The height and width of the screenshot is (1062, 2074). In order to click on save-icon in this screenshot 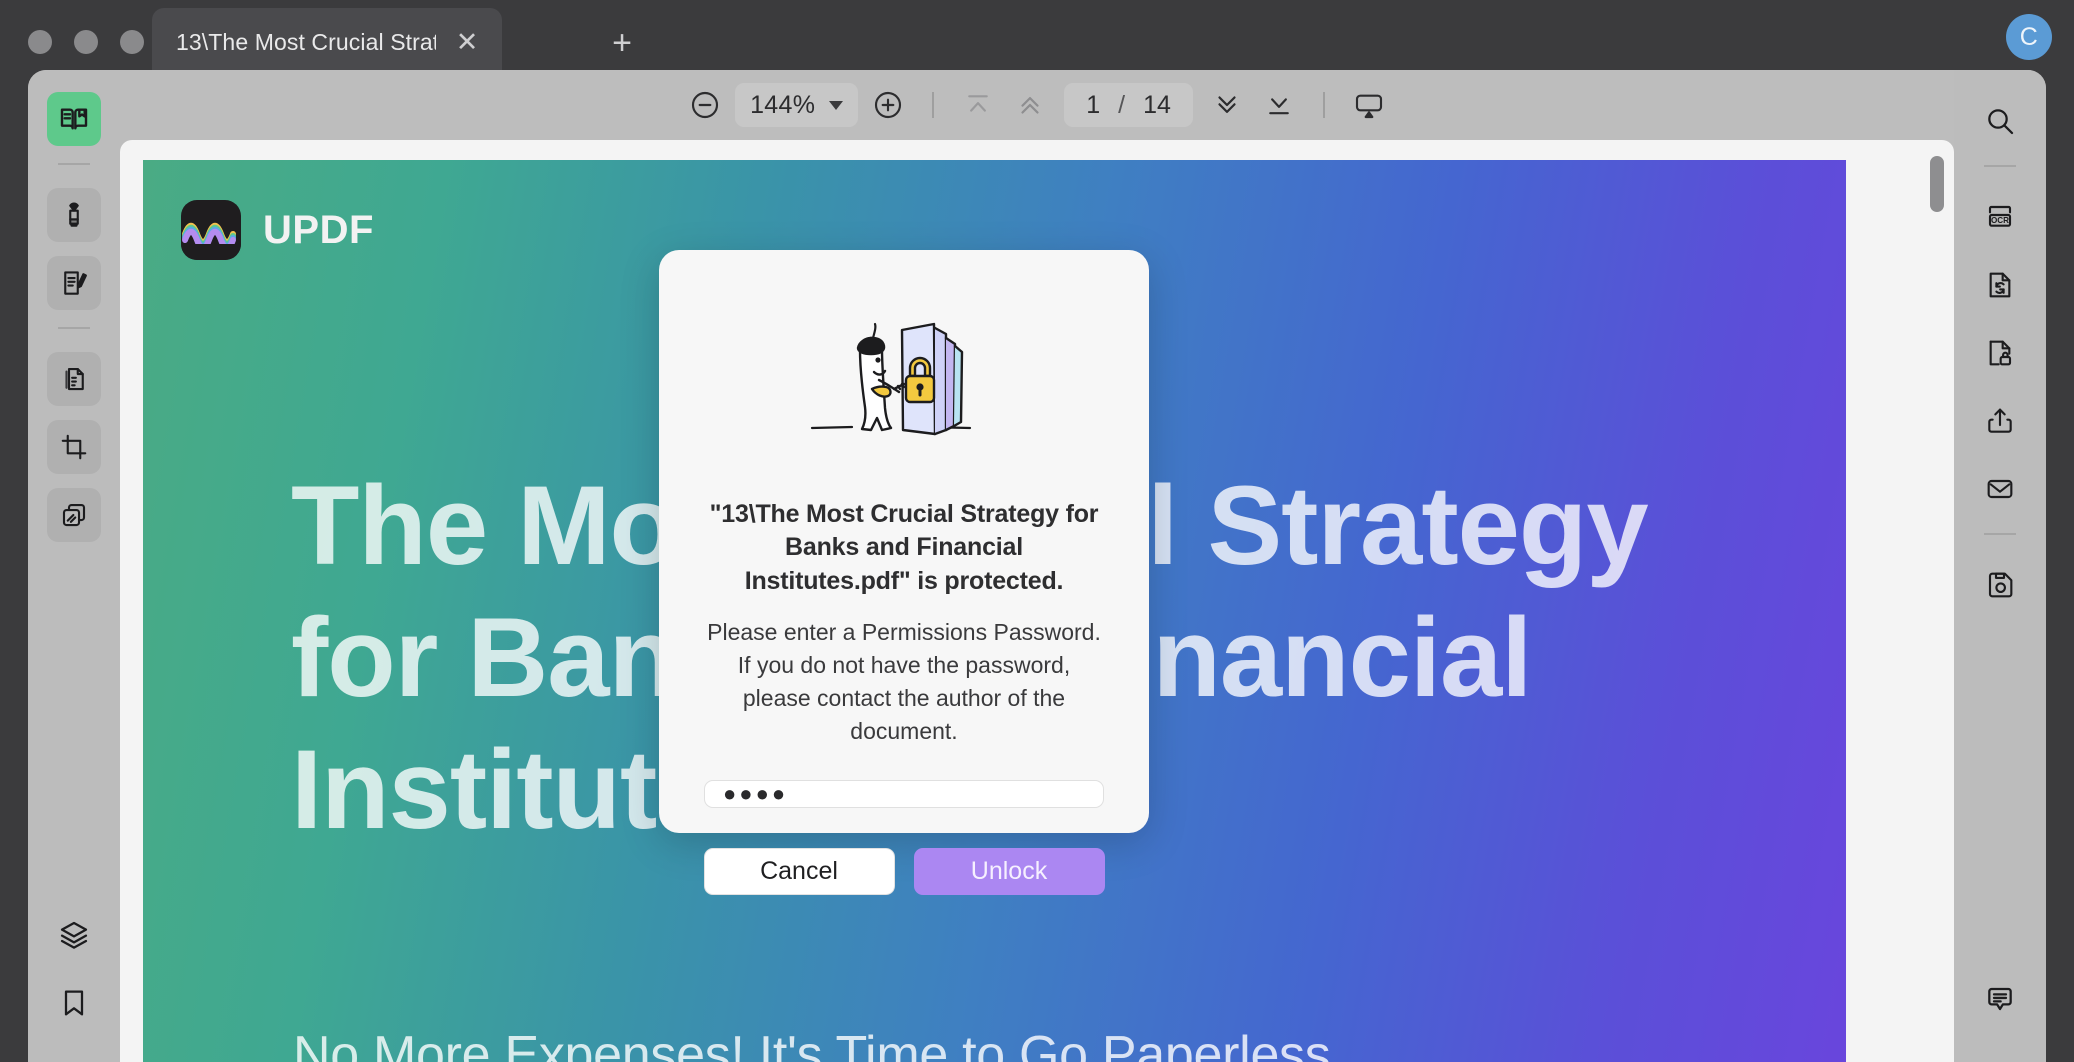, I will do `click(2000, 585)`.